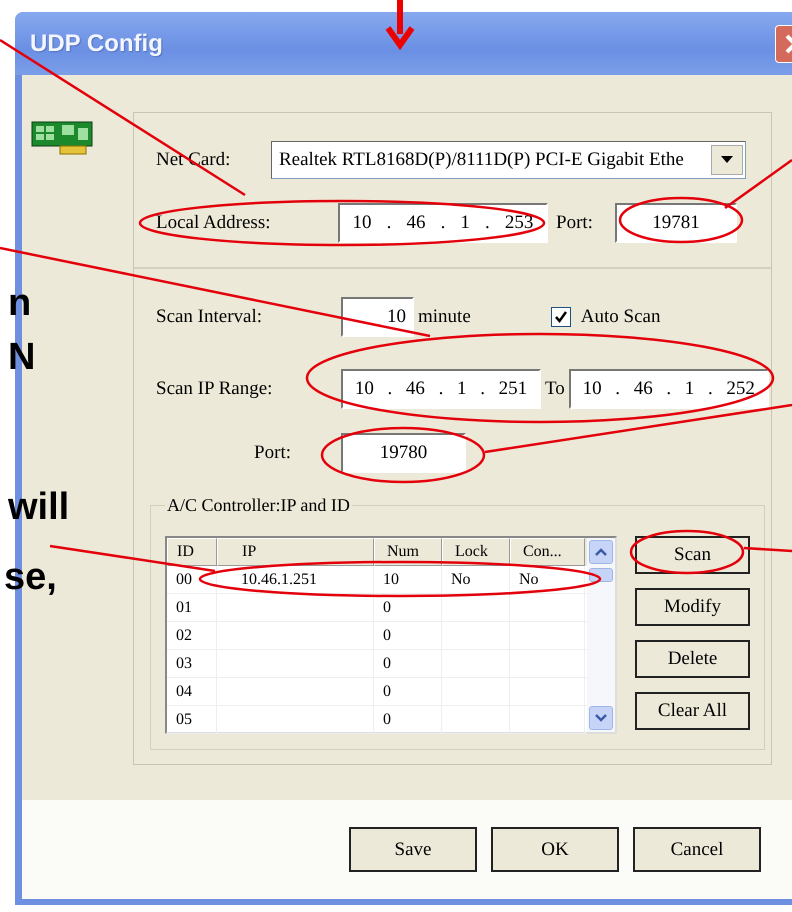  Describe the element at coordinates (692, 607) in the screenshot. I see `action-button: Modify` at that location.